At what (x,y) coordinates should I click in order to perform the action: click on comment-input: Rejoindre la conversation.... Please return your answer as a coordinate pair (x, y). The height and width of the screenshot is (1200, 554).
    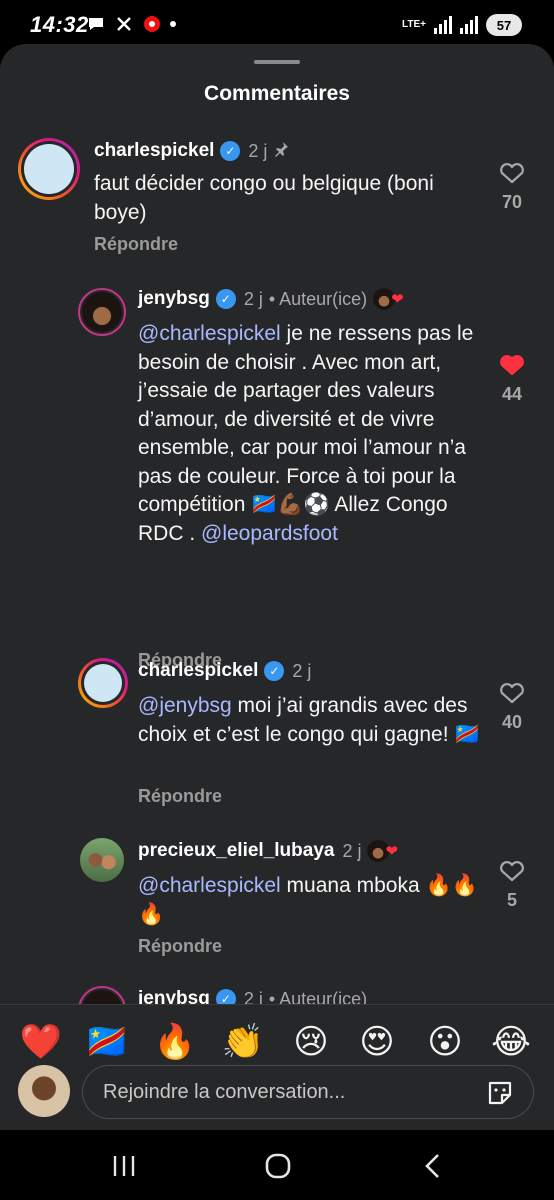
    Looking at the image, I should click on (308, 1092).